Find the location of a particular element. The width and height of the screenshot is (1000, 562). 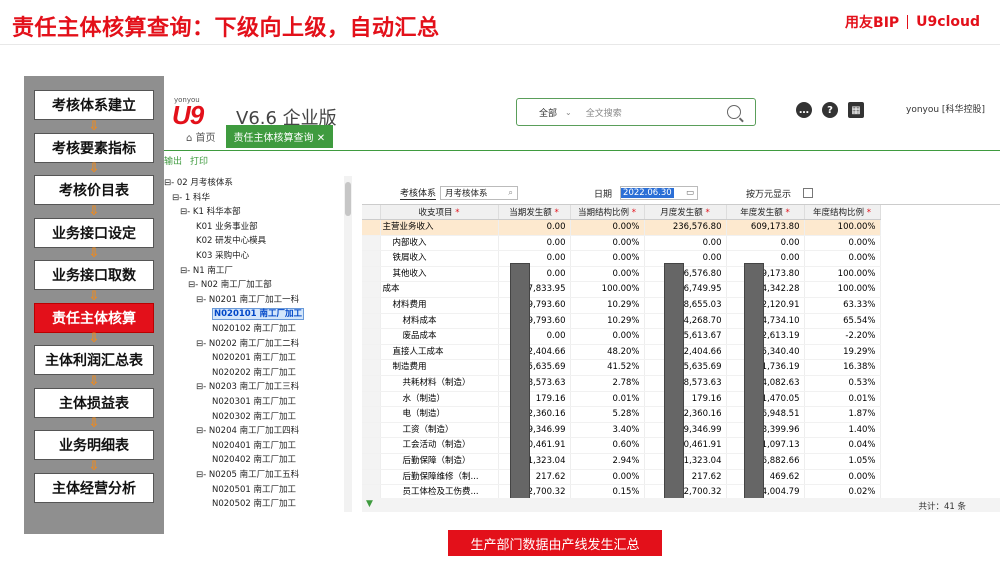

filter-icon: ▼ is located at coordinates (369, 504).